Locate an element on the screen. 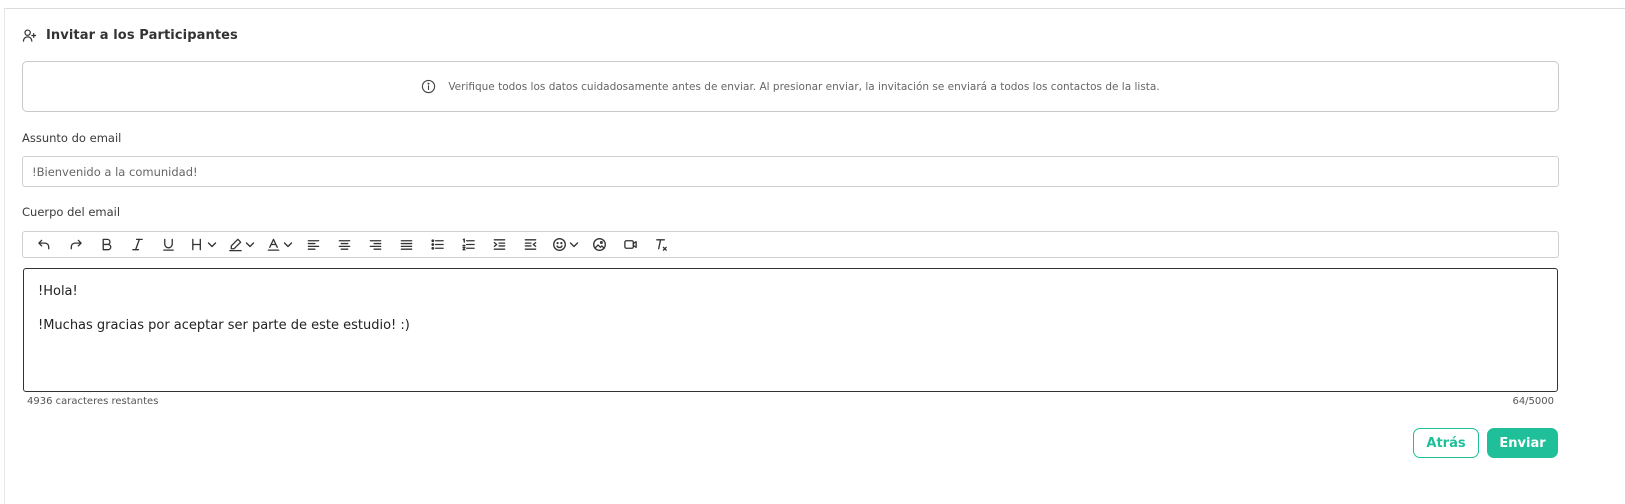  align-right-icon is located at coordinates (375, 245).